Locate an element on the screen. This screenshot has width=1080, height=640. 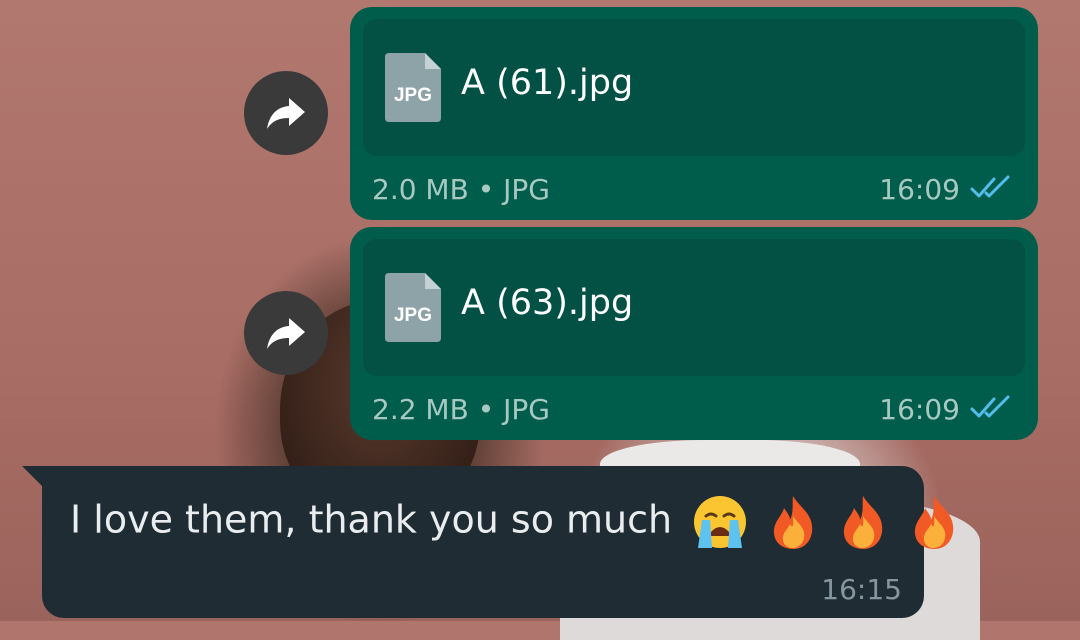
loudly-crying-face-icon is located at coordinates (720, 522).